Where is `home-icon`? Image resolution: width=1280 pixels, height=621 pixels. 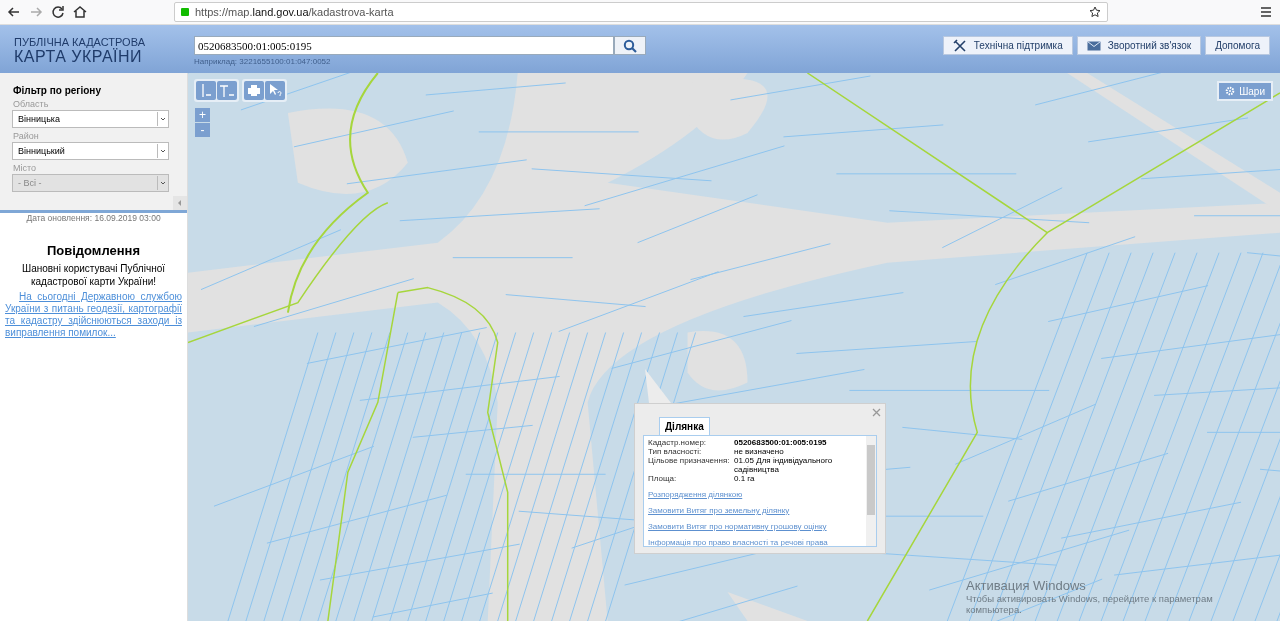
home-icon is located at coordinates (80, 12).